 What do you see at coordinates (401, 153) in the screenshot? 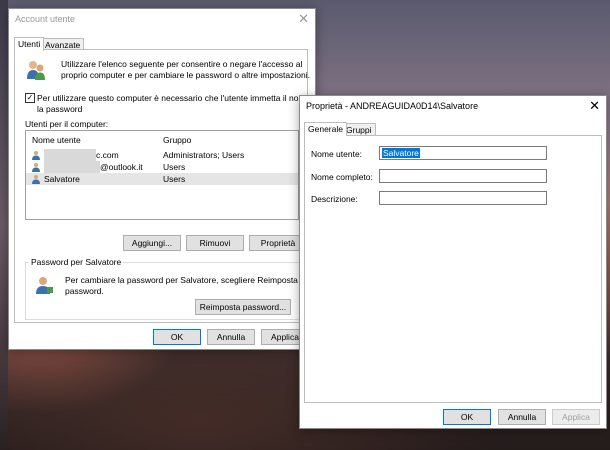
I see `username-value: Salvatore` at bounding box center [401, 153].